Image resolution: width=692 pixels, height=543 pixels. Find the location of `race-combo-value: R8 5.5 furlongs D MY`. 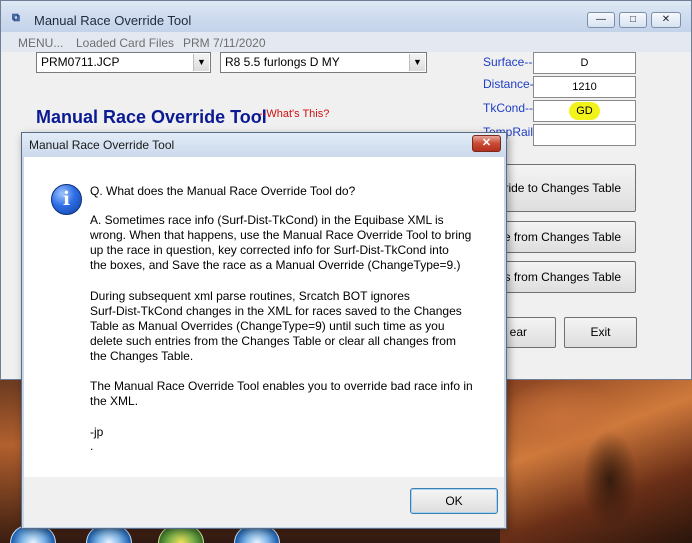

race-combo-value: R8 5.5 furlongs D MY is located at coordinates (282, 62).